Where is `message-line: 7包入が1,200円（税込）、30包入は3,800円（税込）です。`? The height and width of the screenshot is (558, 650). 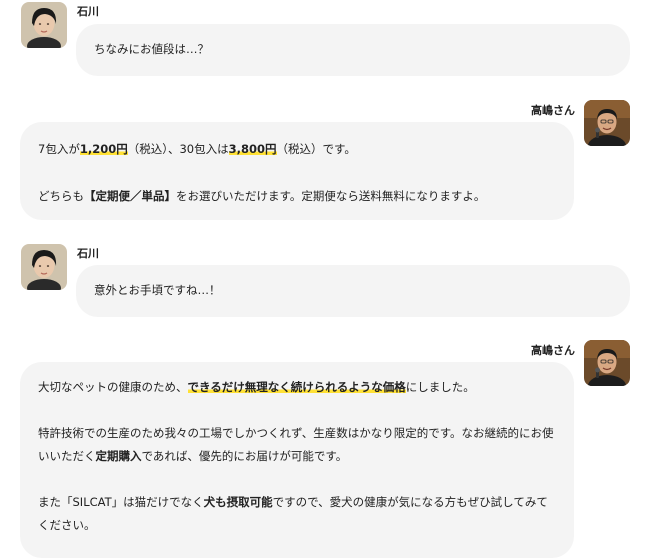
message-line: 7包入が1,200円（税込）、30包入は3,800円（税込）です。 is located at coordinates (297, 141).